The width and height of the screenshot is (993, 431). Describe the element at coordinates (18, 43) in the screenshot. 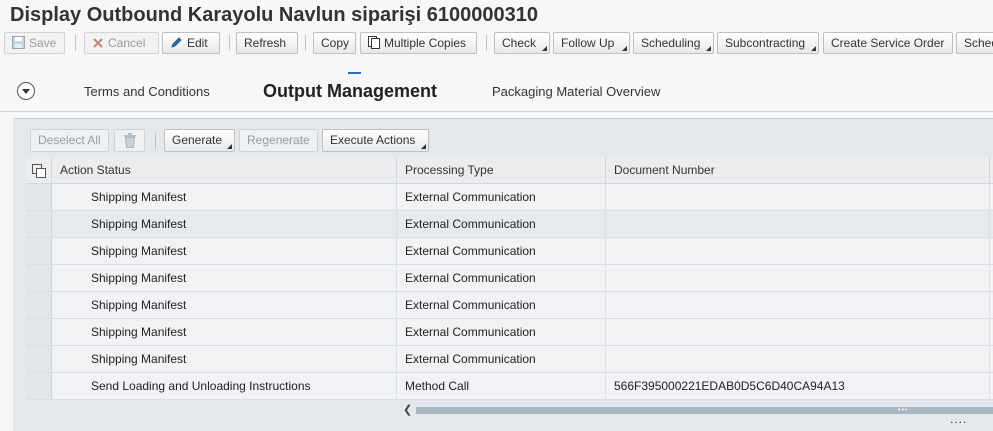

I see `save-icon` at that location.